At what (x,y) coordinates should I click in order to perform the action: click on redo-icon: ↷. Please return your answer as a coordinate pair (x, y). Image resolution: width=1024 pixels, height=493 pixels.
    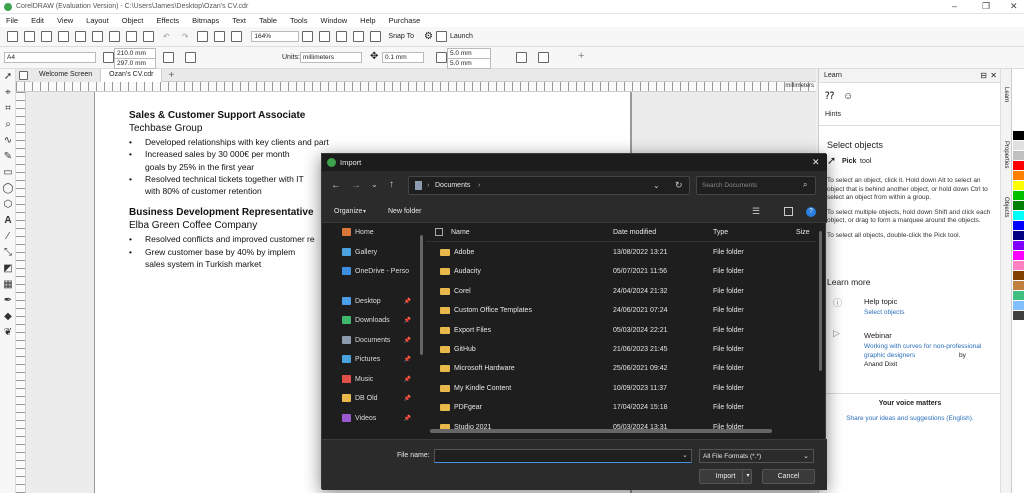
    Looking at the image, I should click on (185, 36).